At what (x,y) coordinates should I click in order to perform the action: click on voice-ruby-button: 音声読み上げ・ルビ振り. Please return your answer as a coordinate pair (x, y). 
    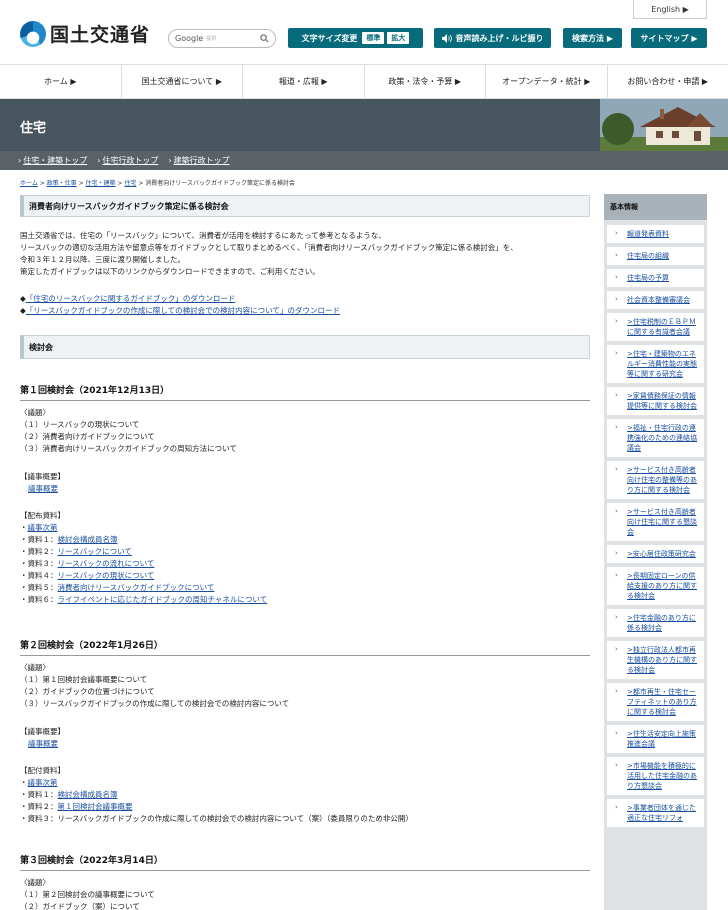
    Looking at the image, I should click on (492, 38).